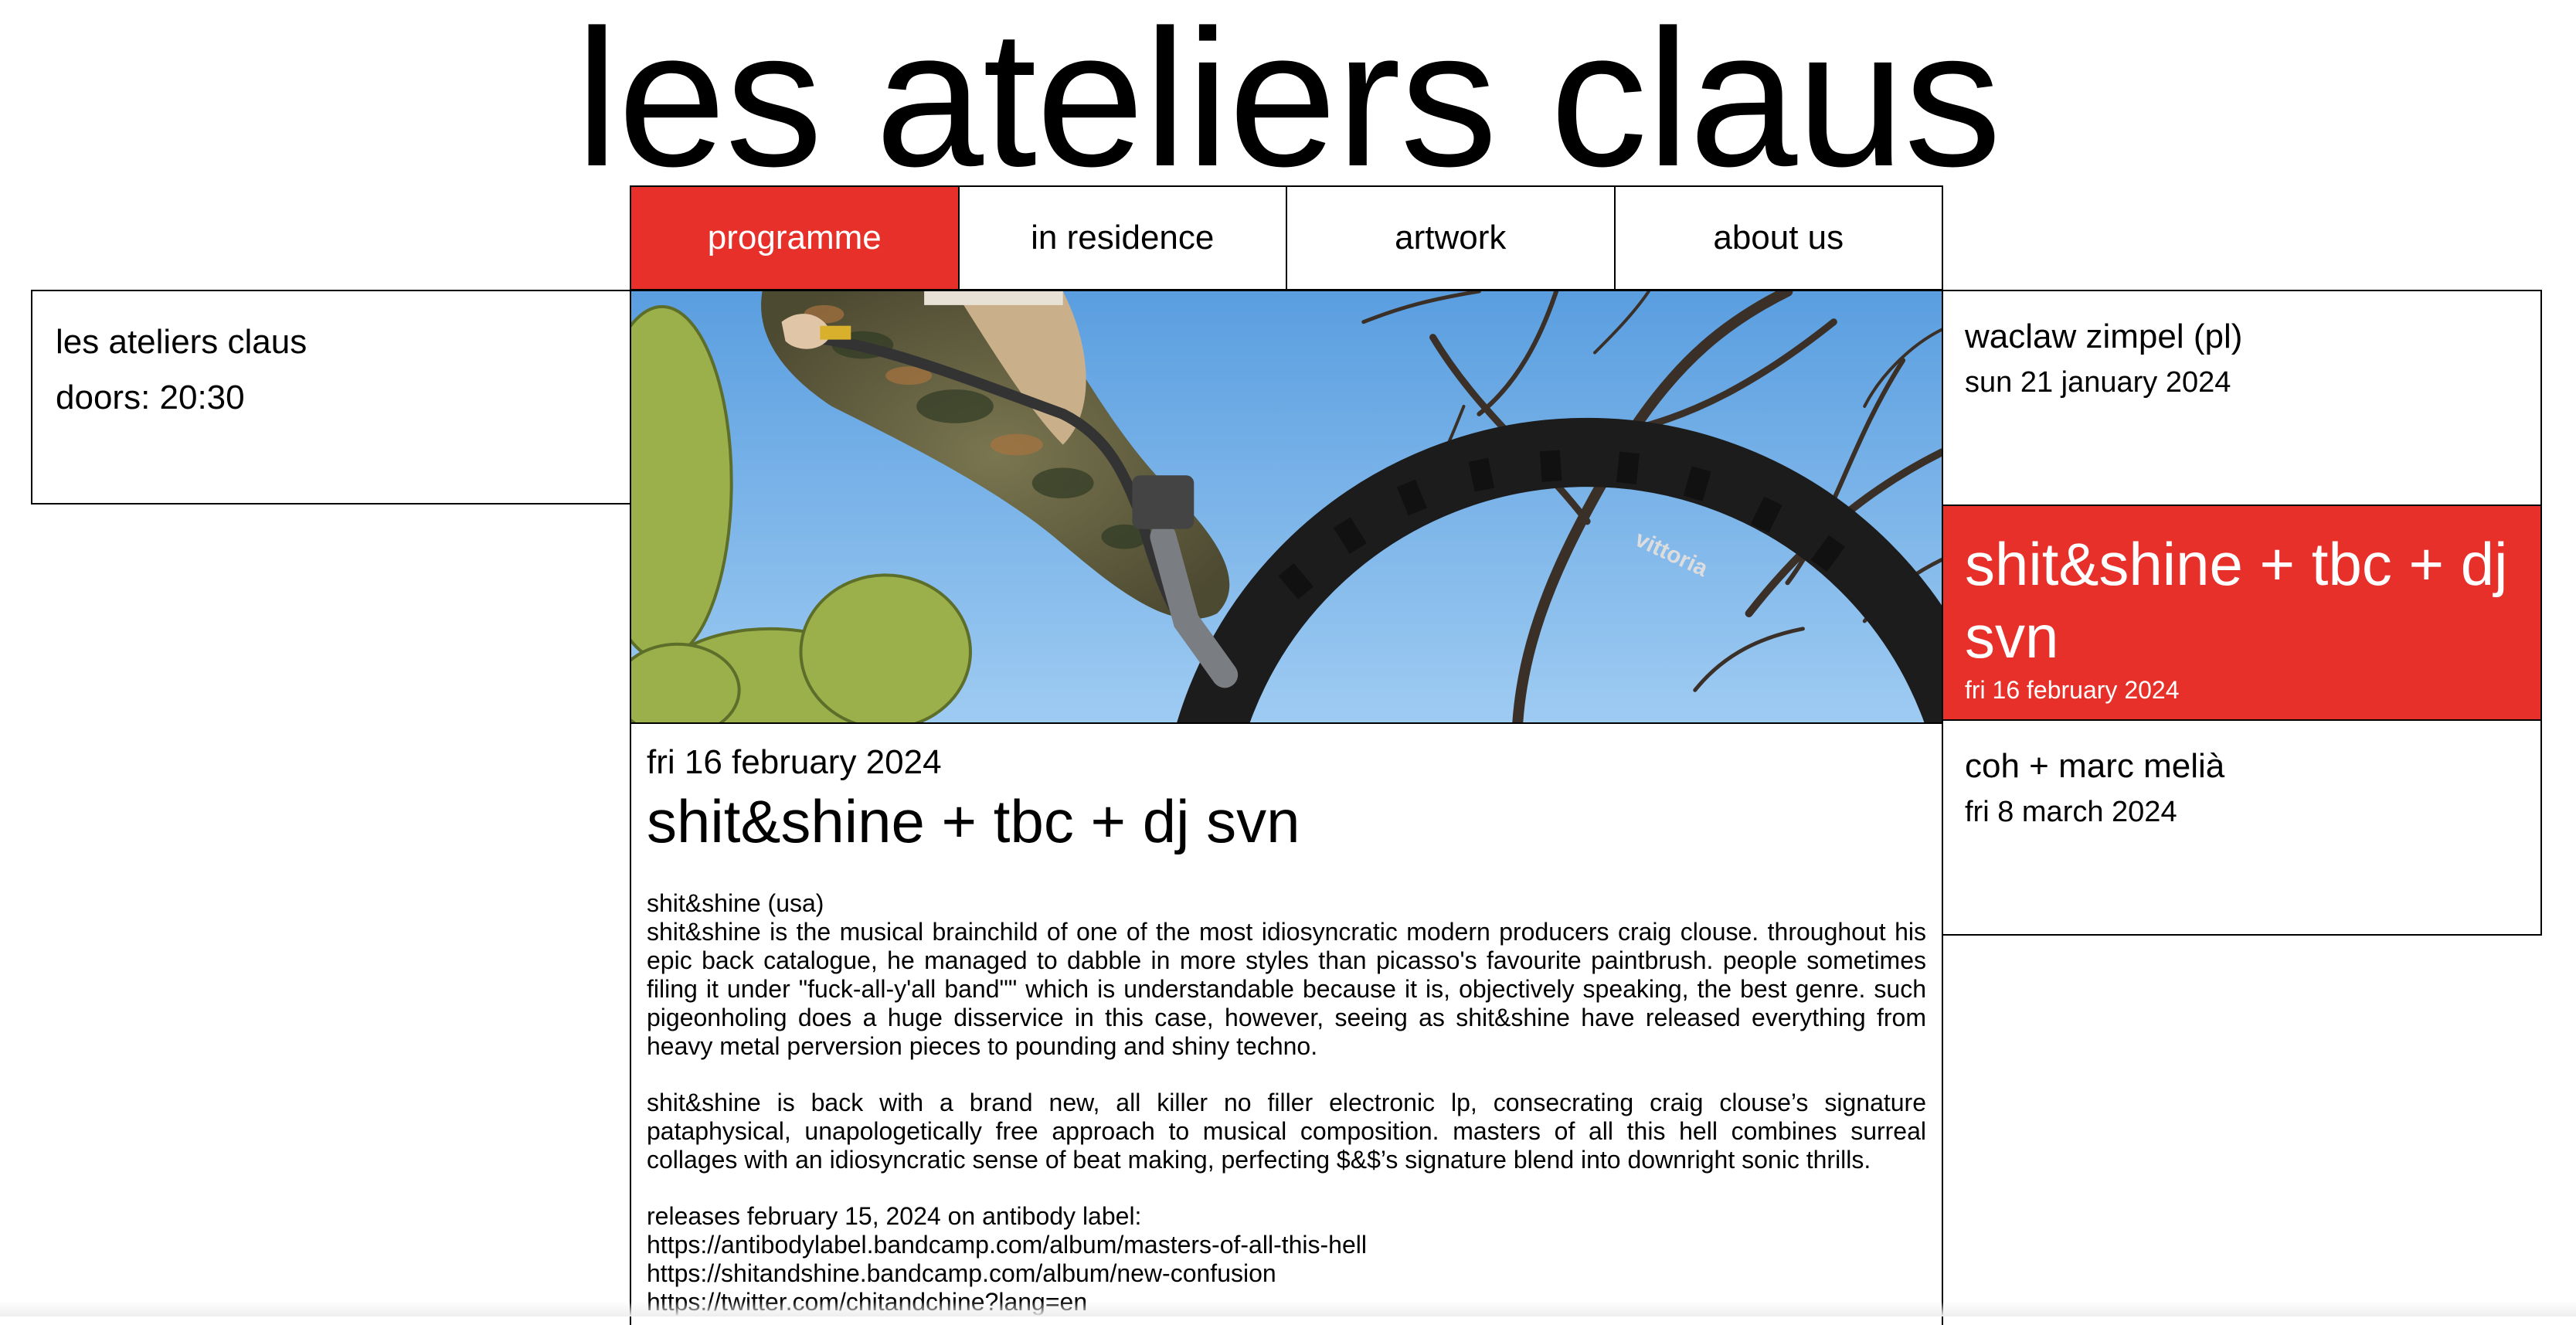 The image size is (2576, 1325). What do you see at coordinates (973, 821) in the screenshot?
I see `article-title: shit&shine + tbc + dj svn` at bounding box center [973, 821].